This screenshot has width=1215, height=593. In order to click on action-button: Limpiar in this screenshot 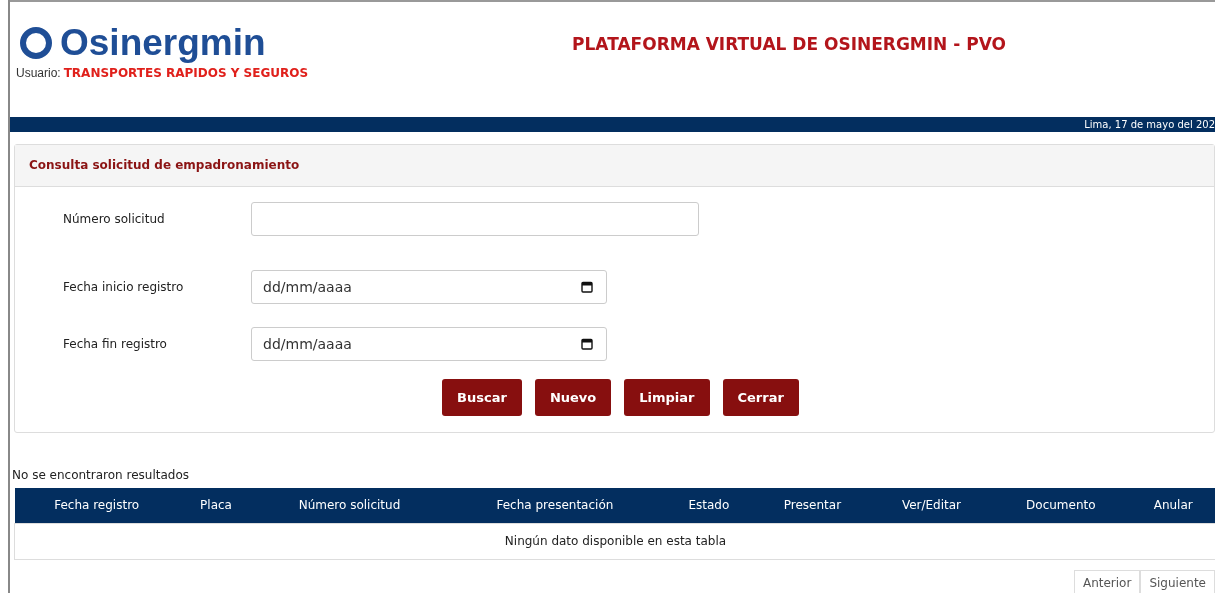, I will do `click(667, 397)`.